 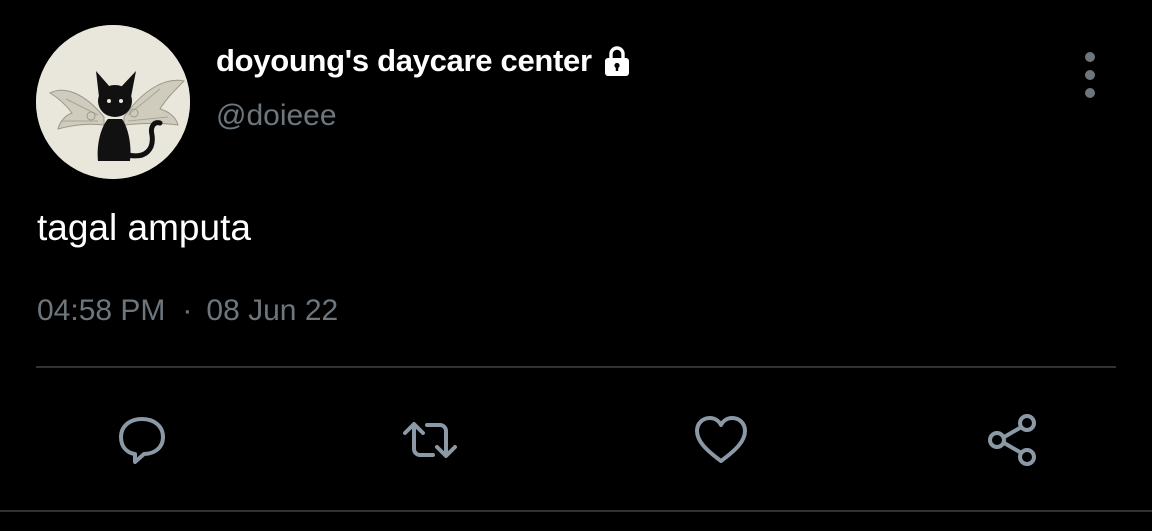 I want to click on share-button, so click(x=1012, y=440).